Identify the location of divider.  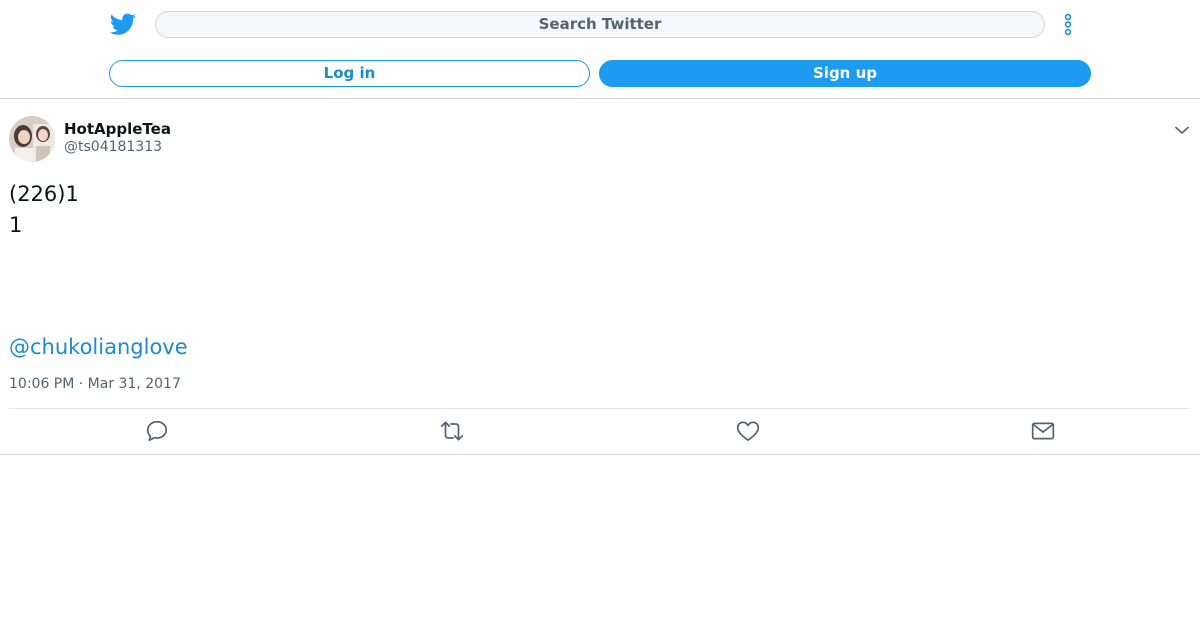
(599, 408).